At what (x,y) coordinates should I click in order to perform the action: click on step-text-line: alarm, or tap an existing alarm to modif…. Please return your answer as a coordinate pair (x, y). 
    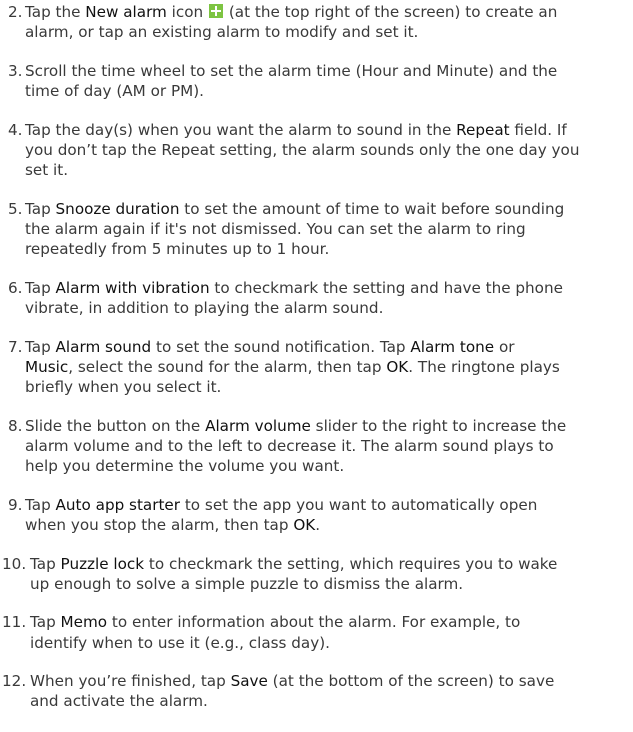
    Looking at the image, I should click on (221, 32).